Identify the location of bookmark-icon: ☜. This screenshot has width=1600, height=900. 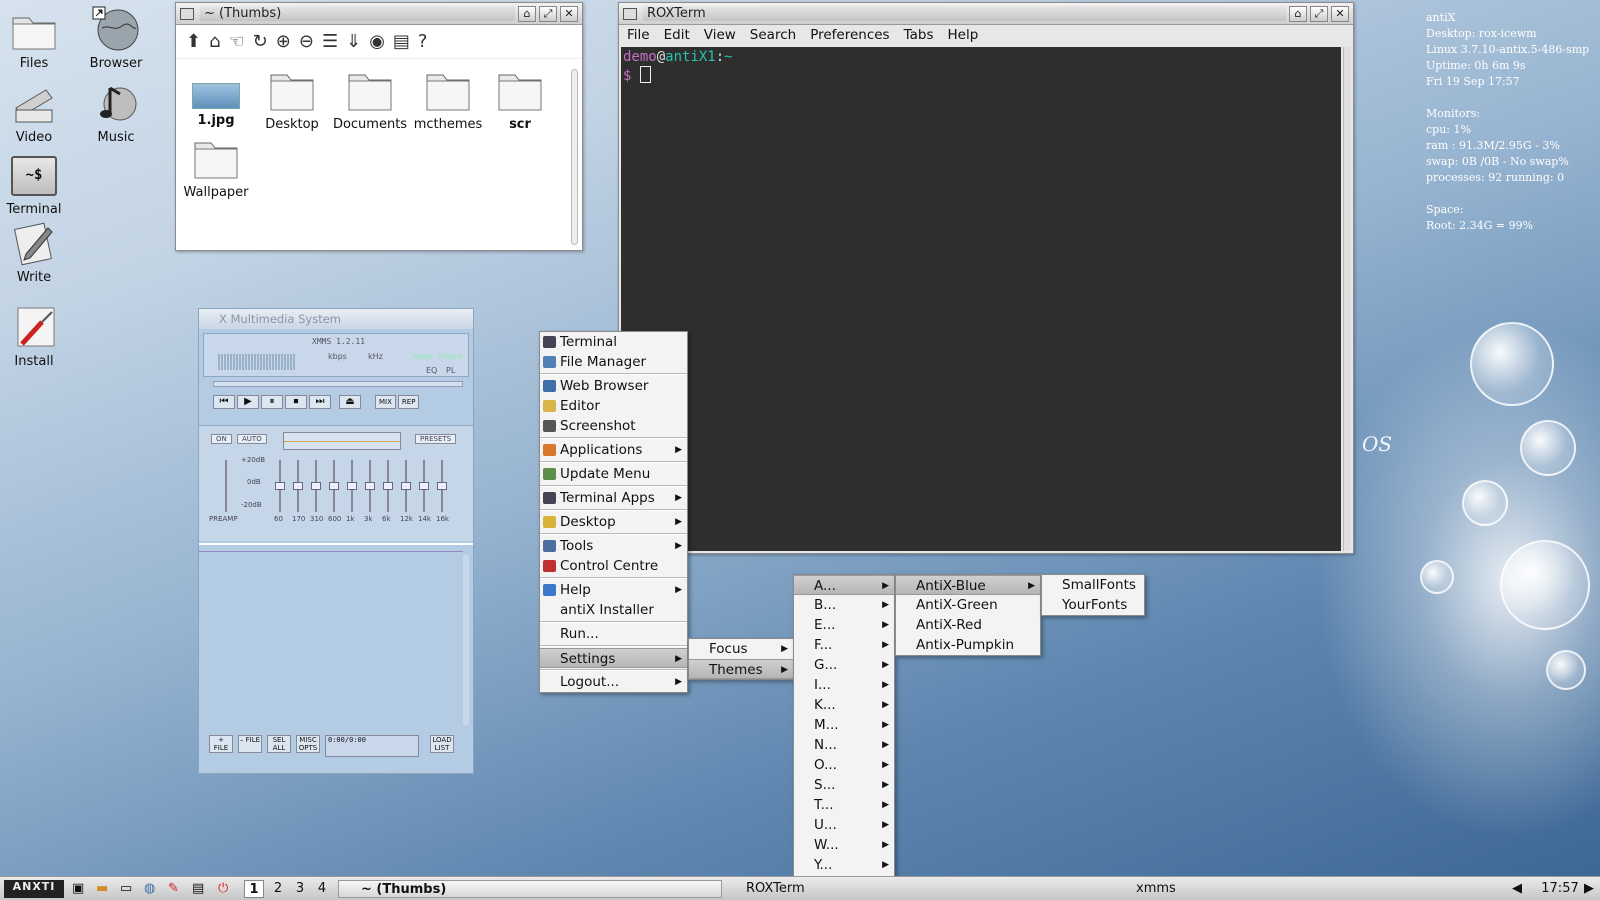
(237, 41).